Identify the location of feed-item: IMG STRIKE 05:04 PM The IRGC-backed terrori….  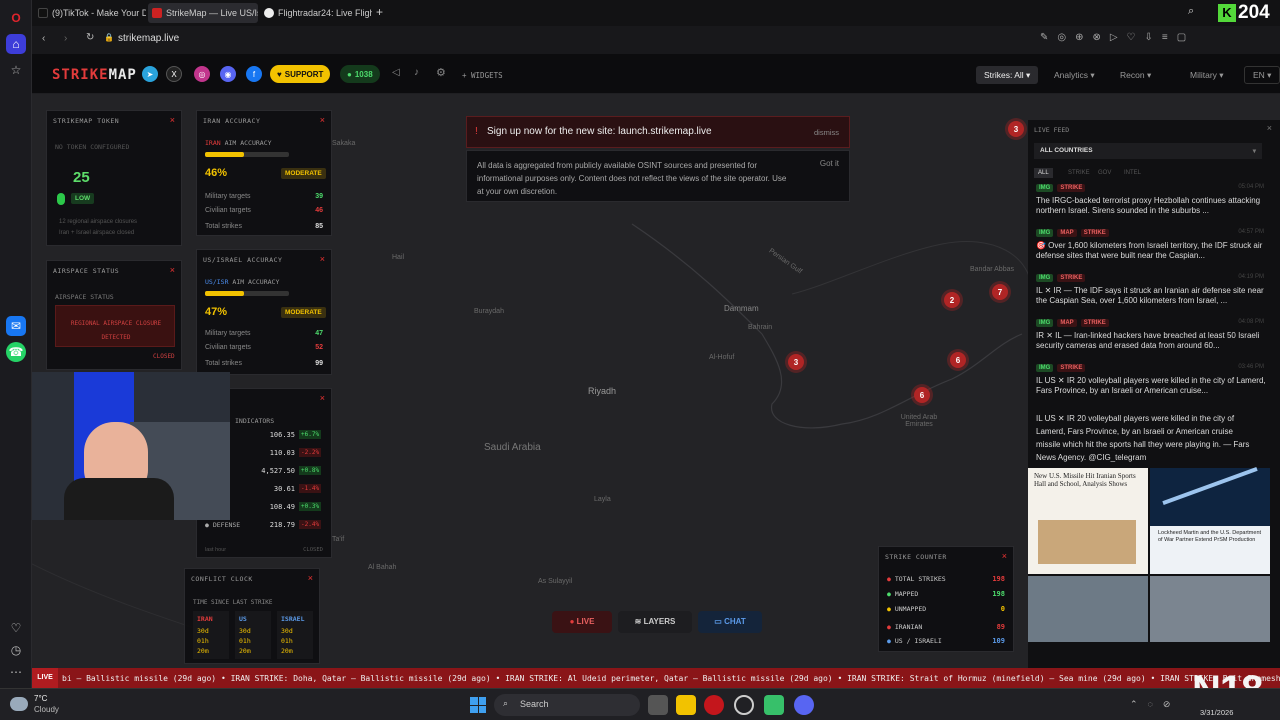
(1152, 200).